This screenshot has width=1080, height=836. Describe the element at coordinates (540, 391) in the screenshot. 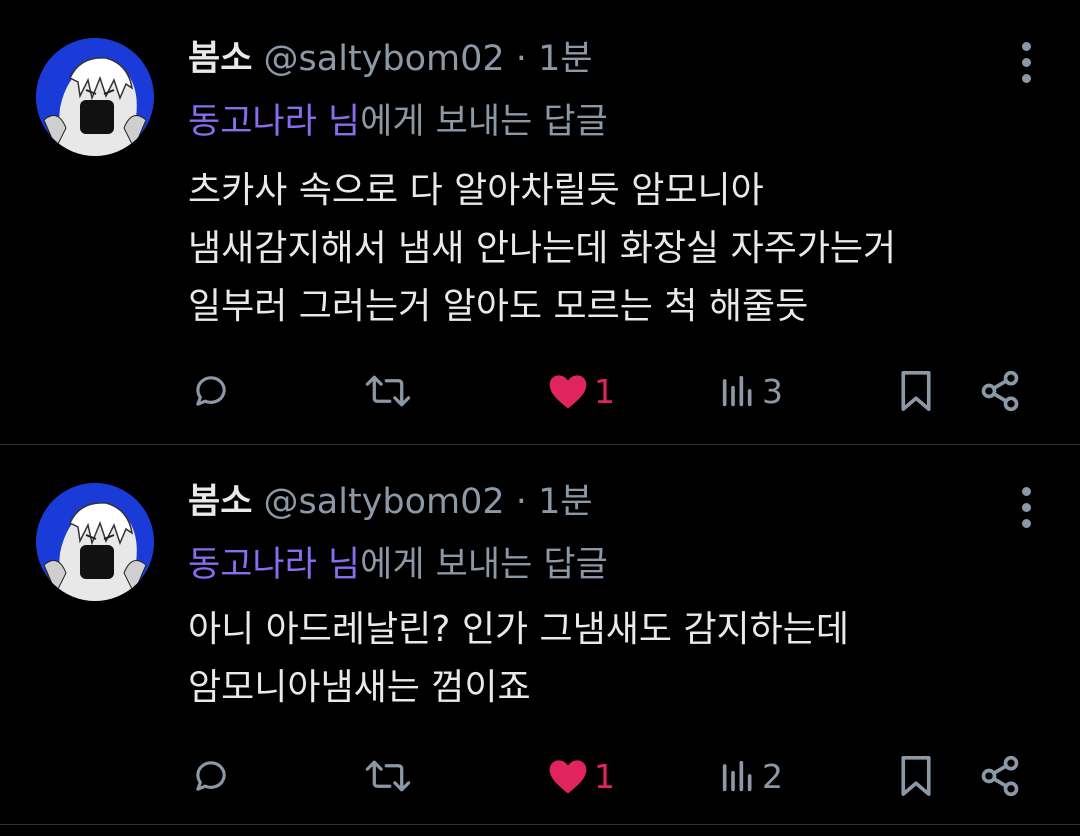

I see `action-bar: 1 3` at that location.